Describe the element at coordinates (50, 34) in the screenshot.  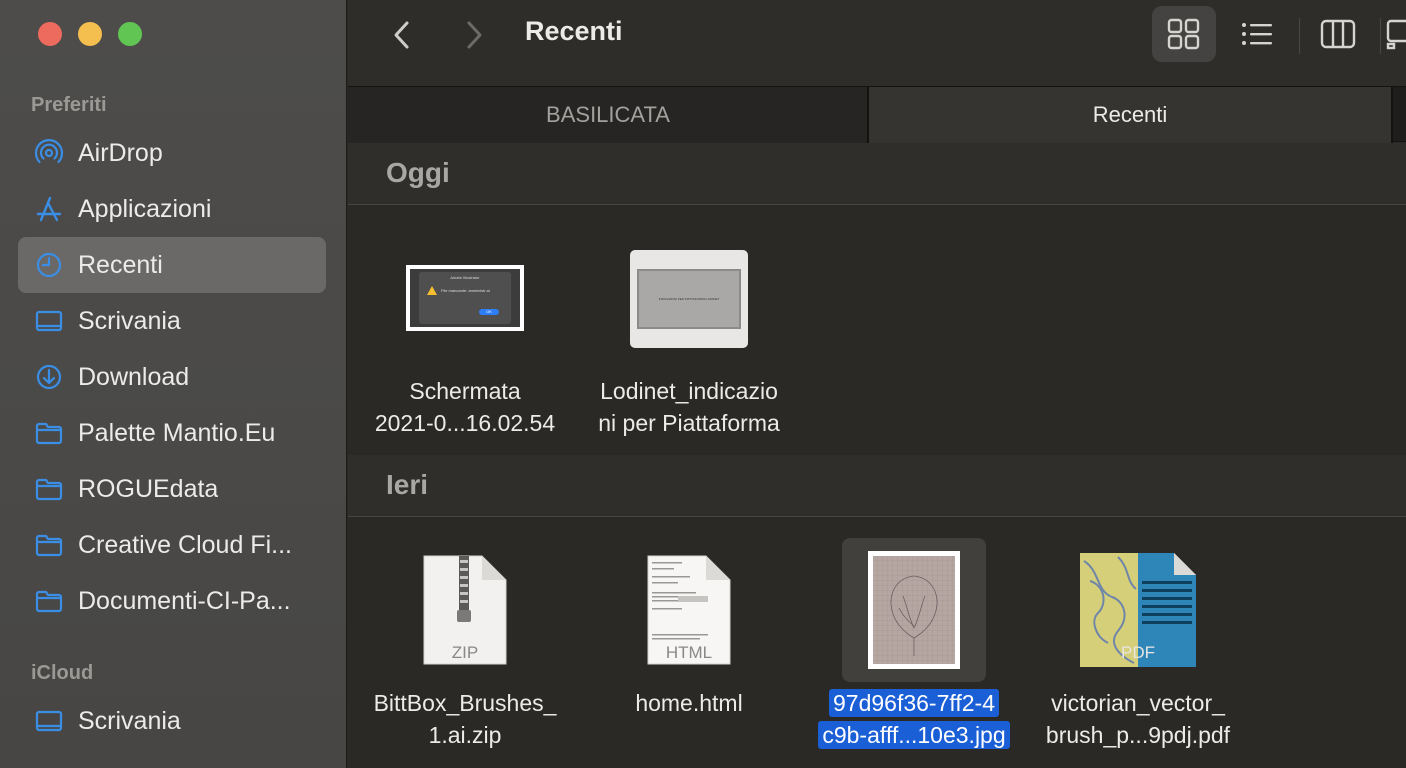
I see `close-window-button` at that location.